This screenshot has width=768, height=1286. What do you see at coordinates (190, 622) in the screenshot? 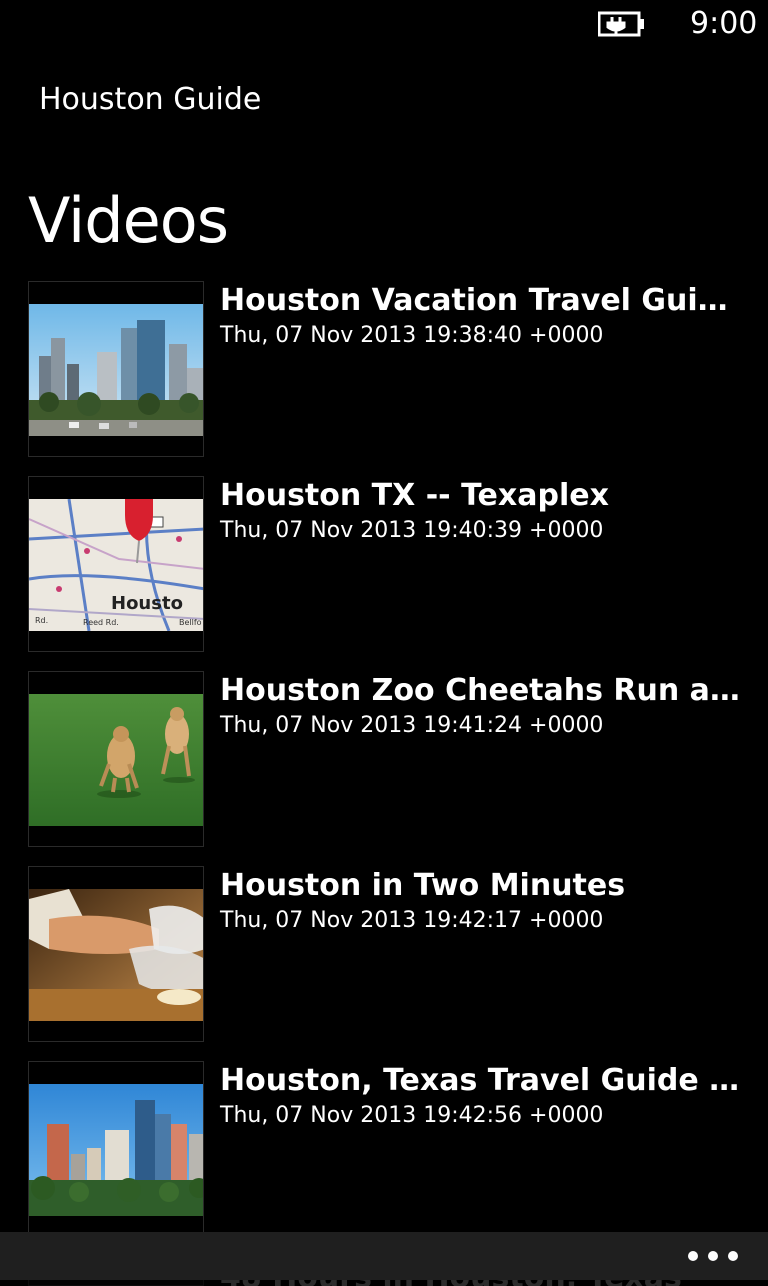
I see `svg-text: Bellfo` at bounding box center [190, 622].